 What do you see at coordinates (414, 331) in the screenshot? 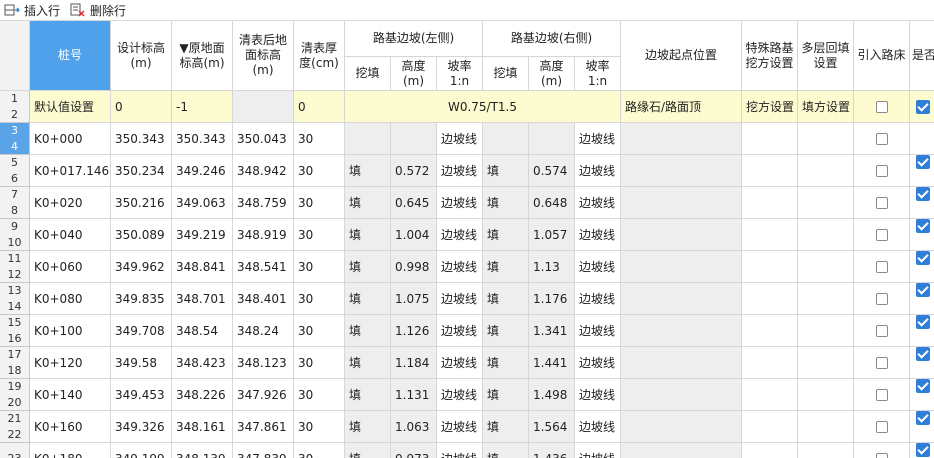
I see `cell-lh: 1.126` at bounding box center [414, 331].